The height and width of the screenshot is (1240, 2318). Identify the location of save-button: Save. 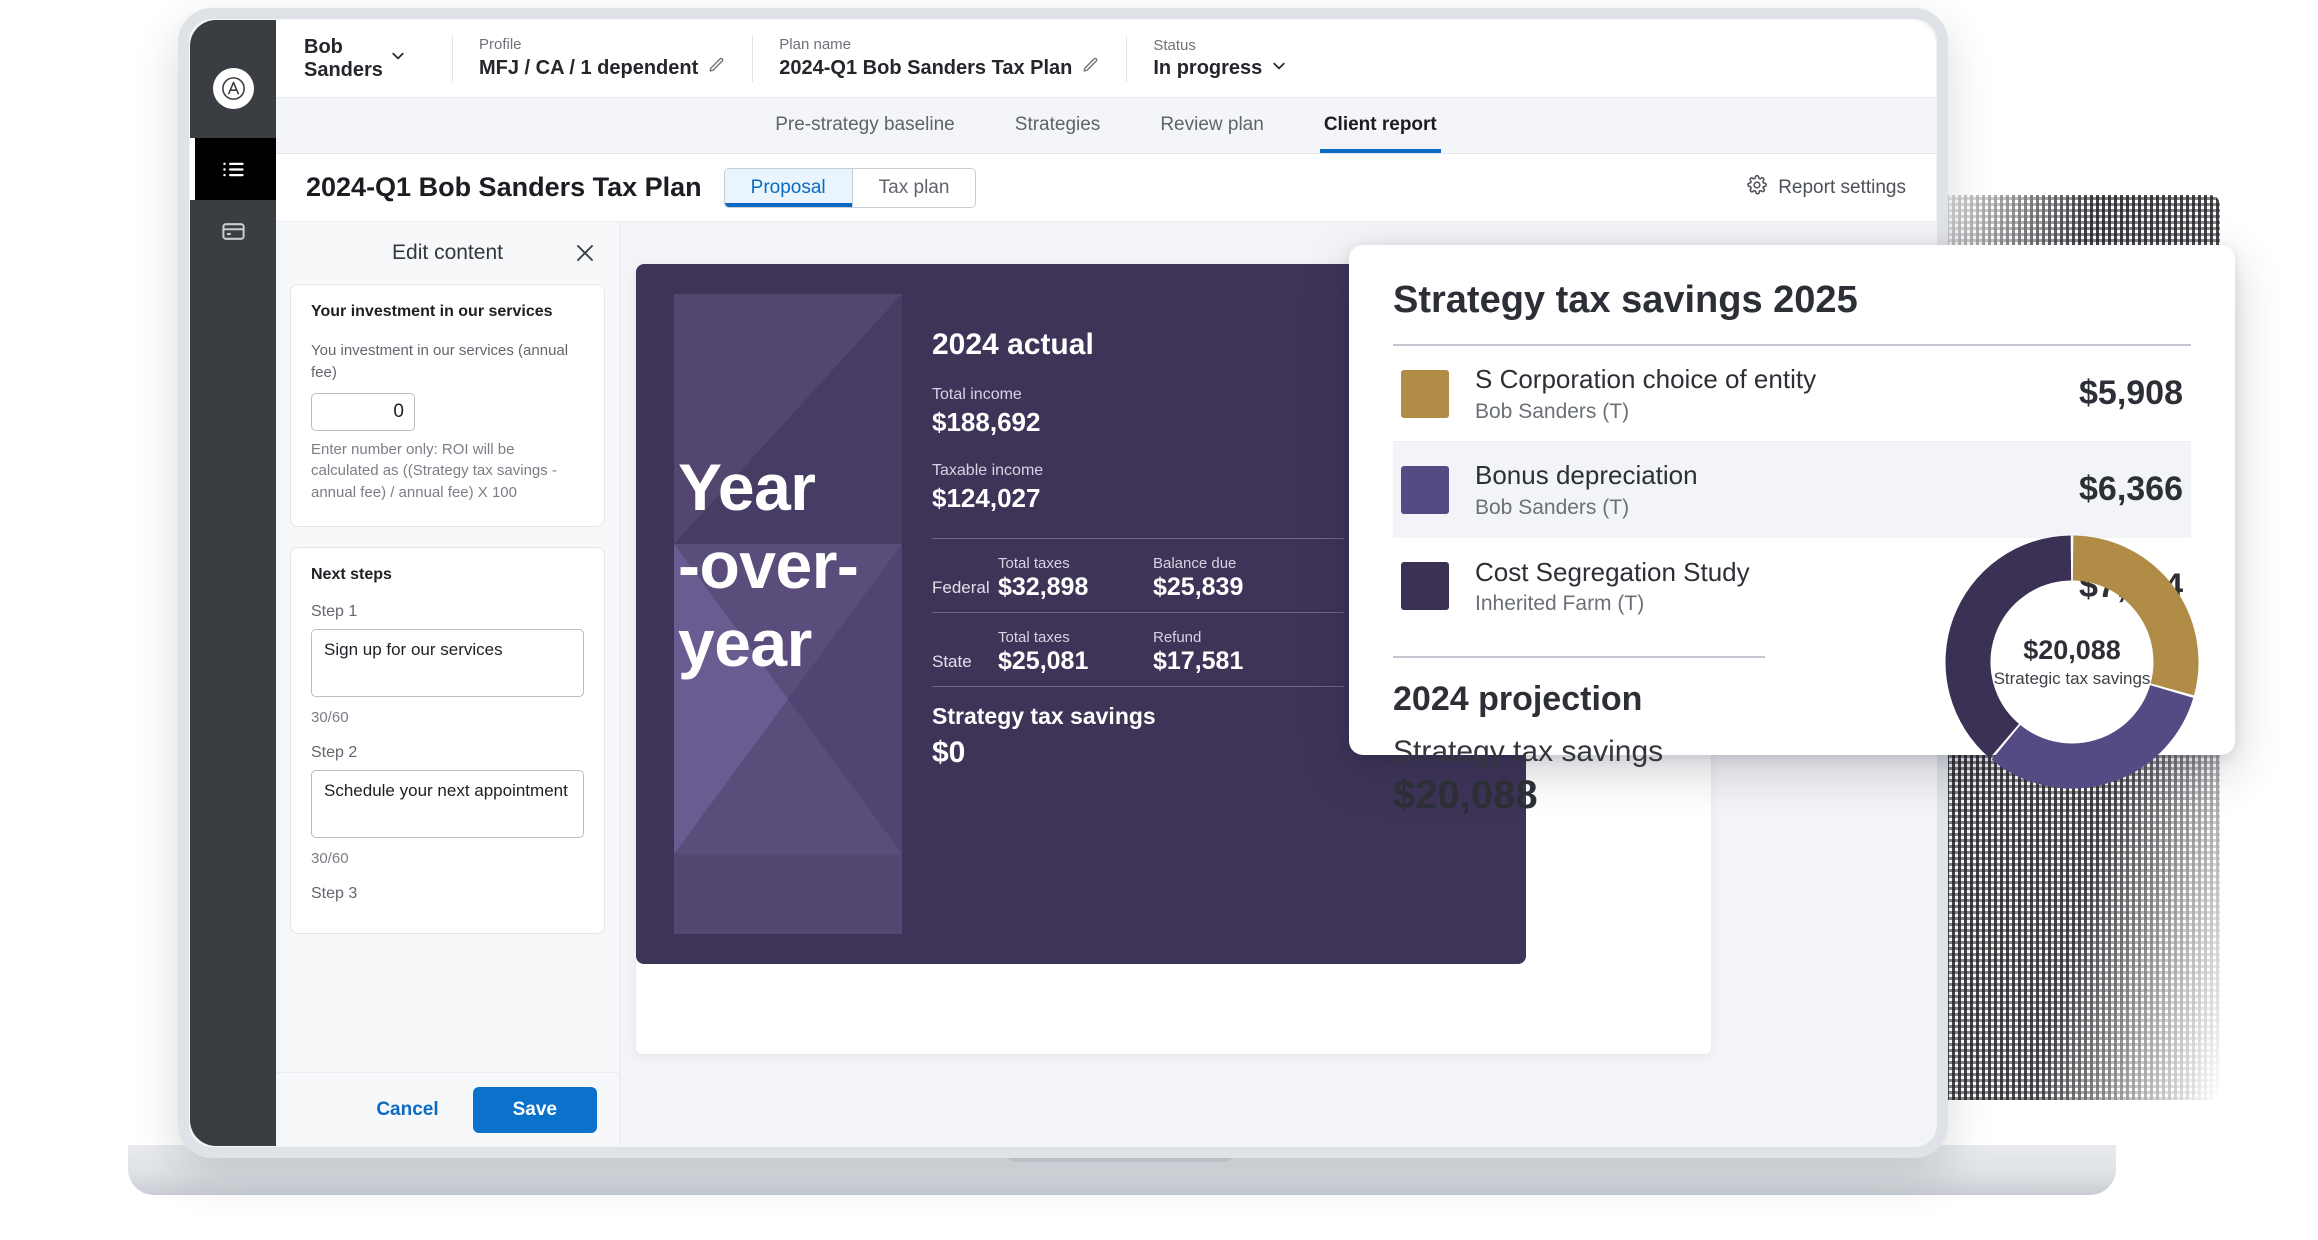
(534, 1109).